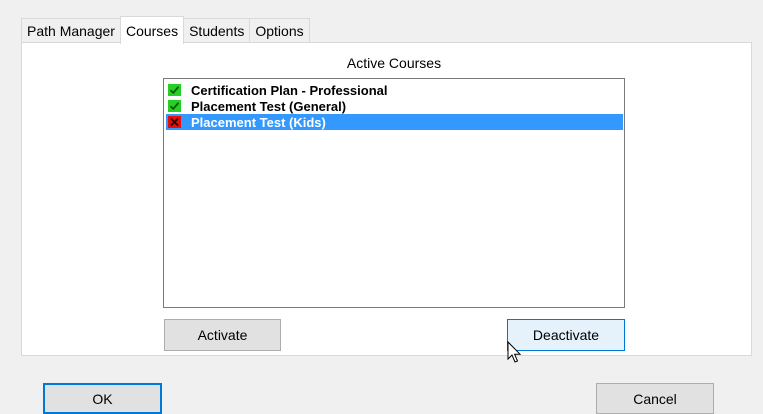 Image resolution: width=763 pixels, height=414 pixels. I want to click on tab-label: Courses, so click(152, 30).